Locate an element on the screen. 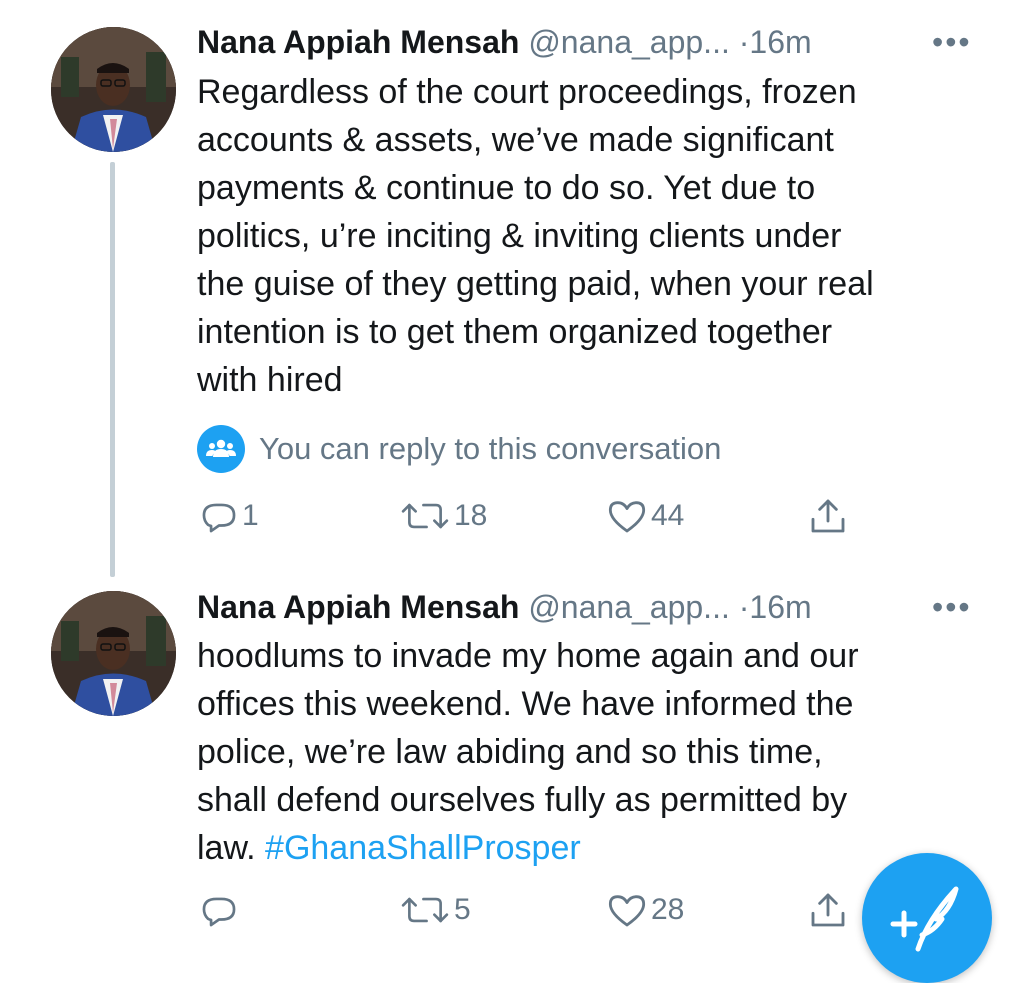 Image resolution: width=1024 pixels, height=983 pixels. compose-tweet-button is located at coordinates (927, 918).